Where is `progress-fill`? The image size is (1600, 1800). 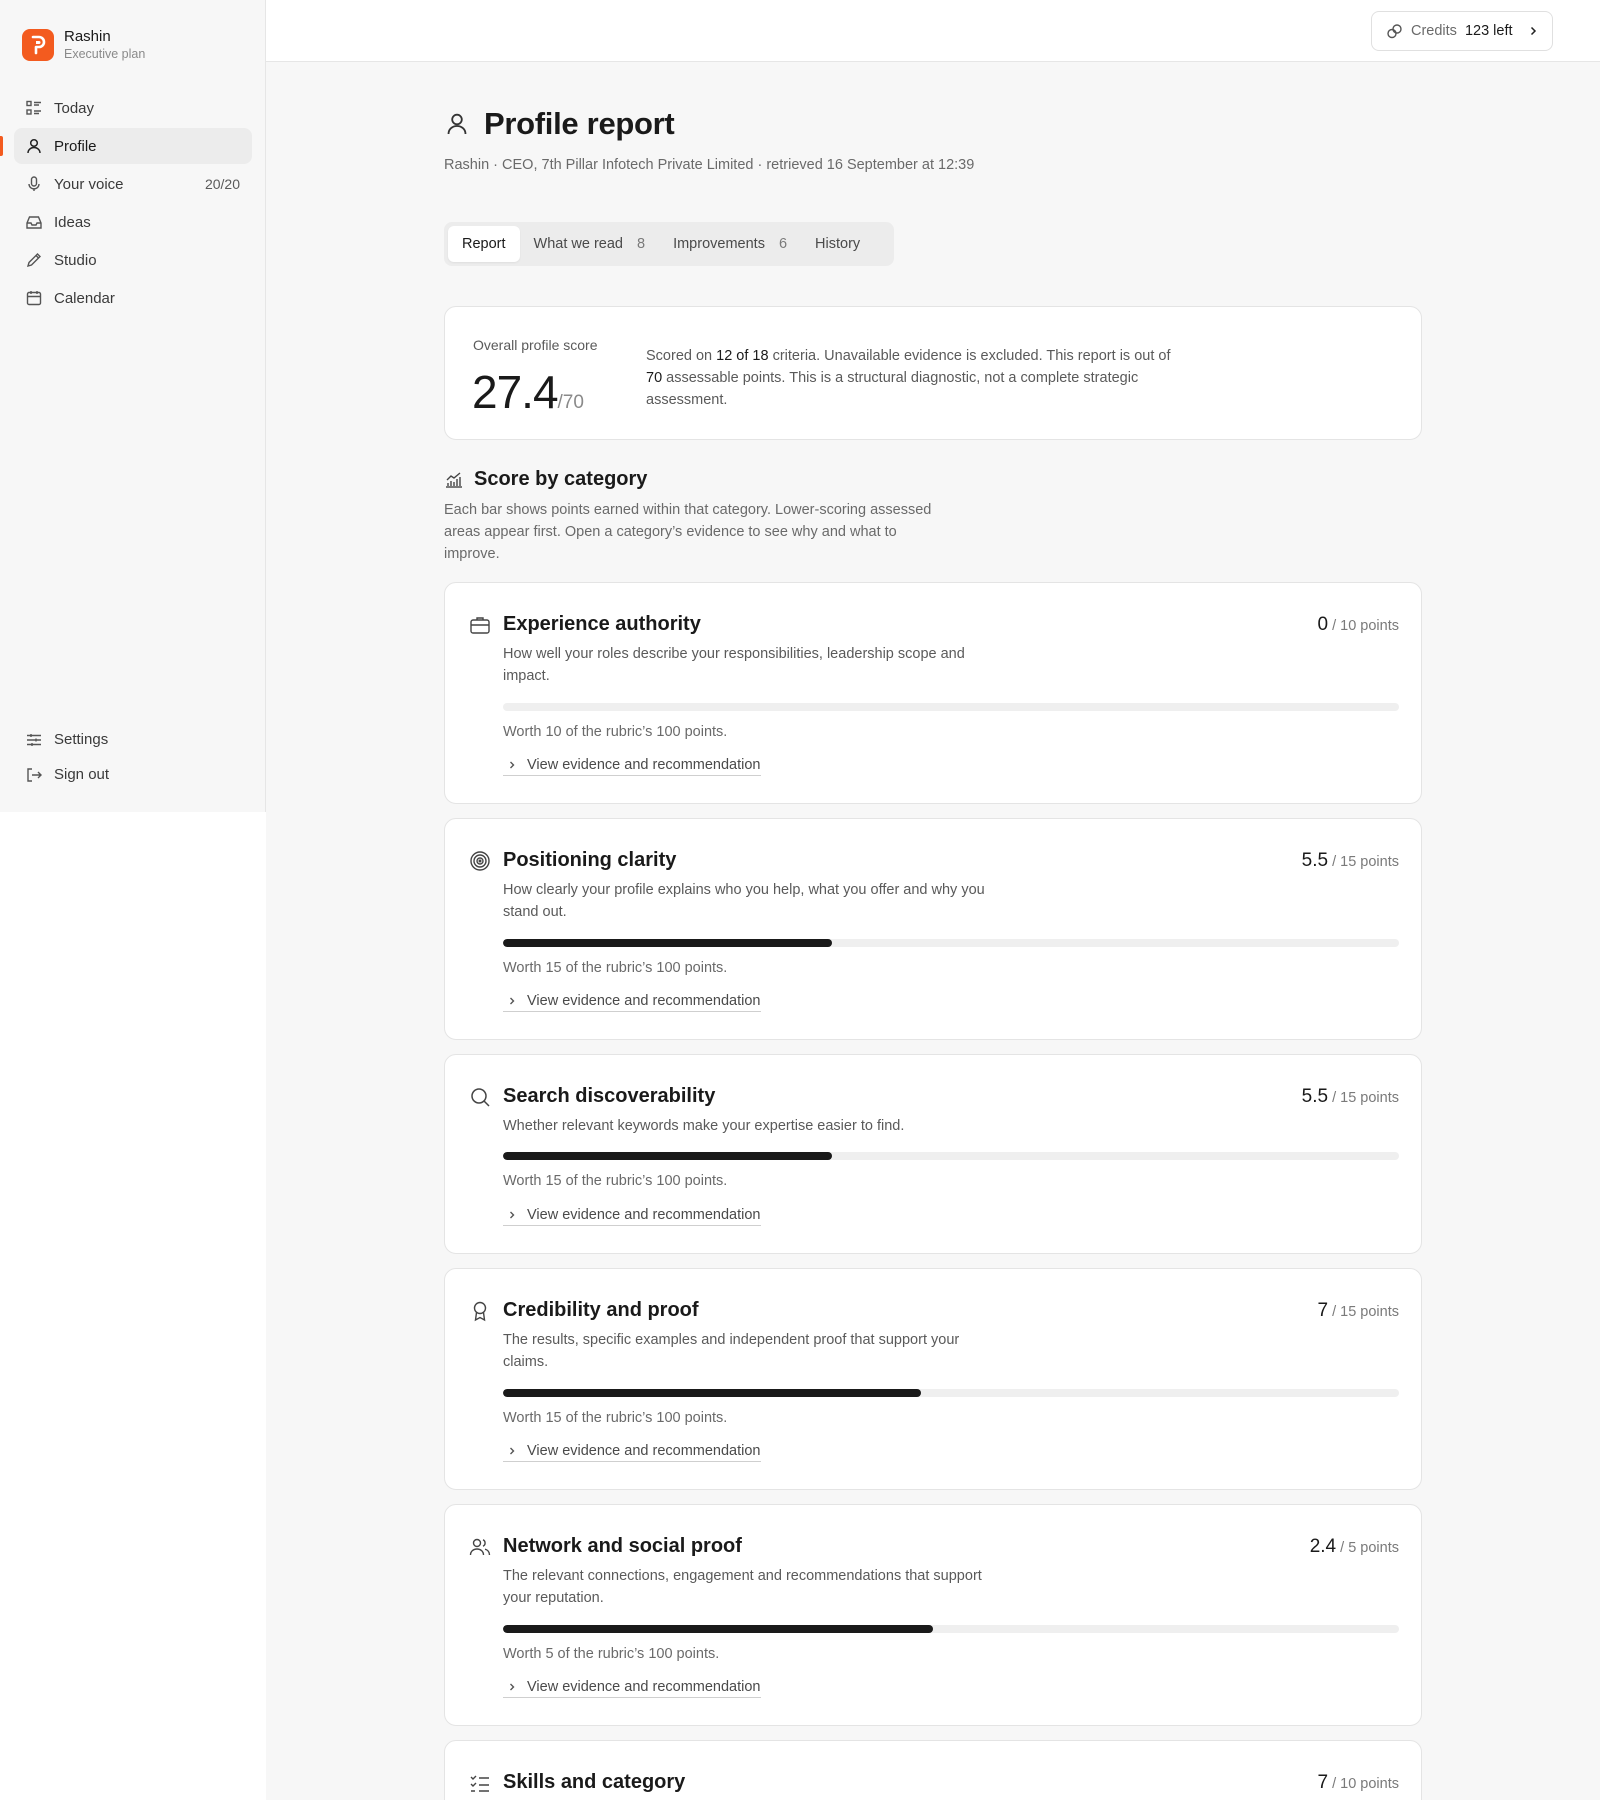
progress-fill is located at coordinates (667, 1156).